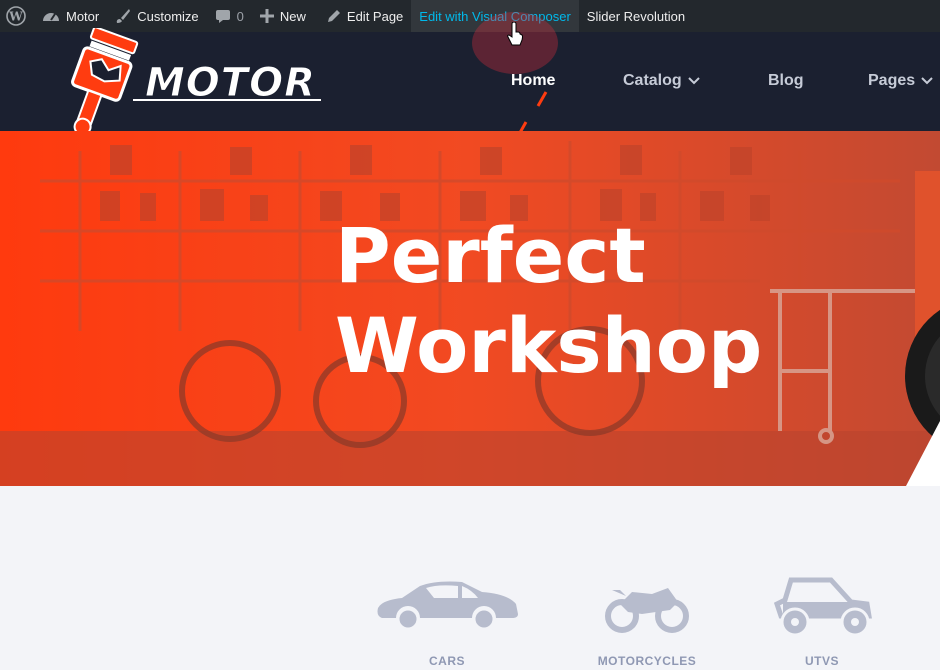 The height and width of the screenshot is (670, 940). Describe the element at coordinates (647, 661) in the screenshot. I see `category-motorcycles-label: MOTORCYCLES` at that location.